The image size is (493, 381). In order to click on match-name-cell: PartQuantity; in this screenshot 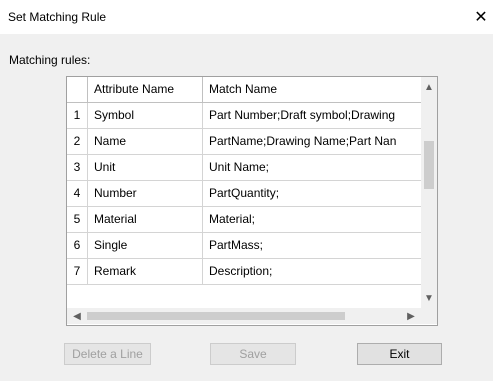, I will do `click(312, 194)`.